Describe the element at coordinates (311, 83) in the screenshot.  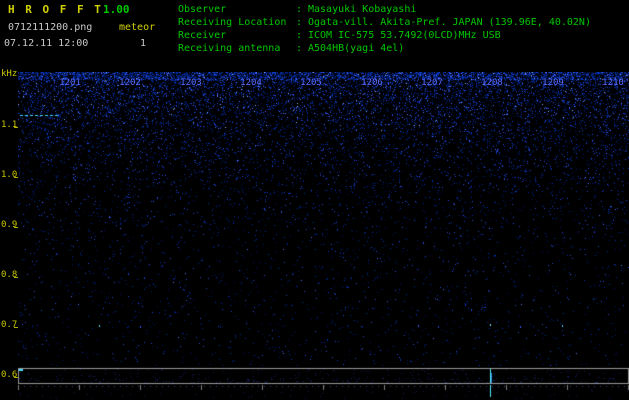
I see `time-tick-label: 1205` at that location.